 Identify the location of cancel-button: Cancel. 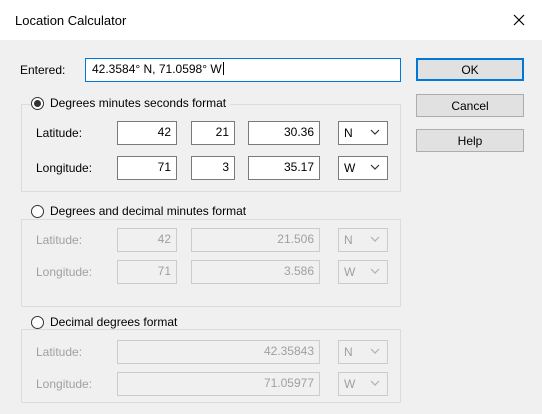
(470, 105).